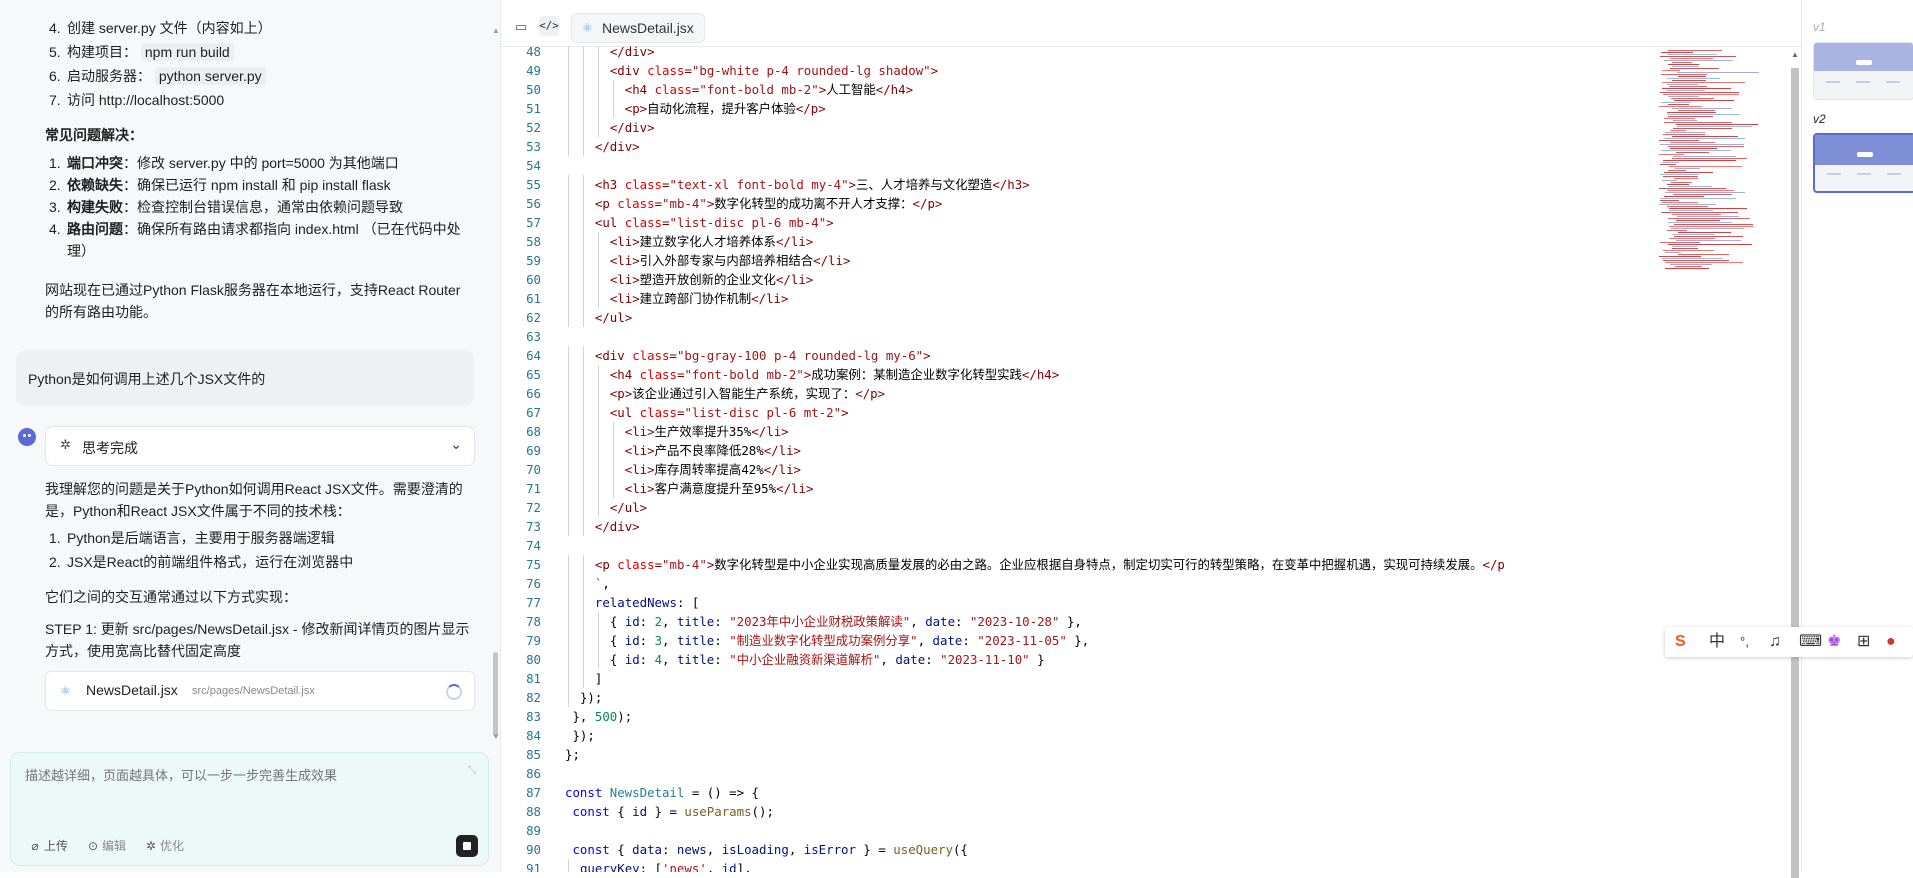 The width and height of the screenshot is (1913, 878). I want to click on code-line: 59 <li>引入外部专家与内部培养相结合</li>, so click(675, 260).